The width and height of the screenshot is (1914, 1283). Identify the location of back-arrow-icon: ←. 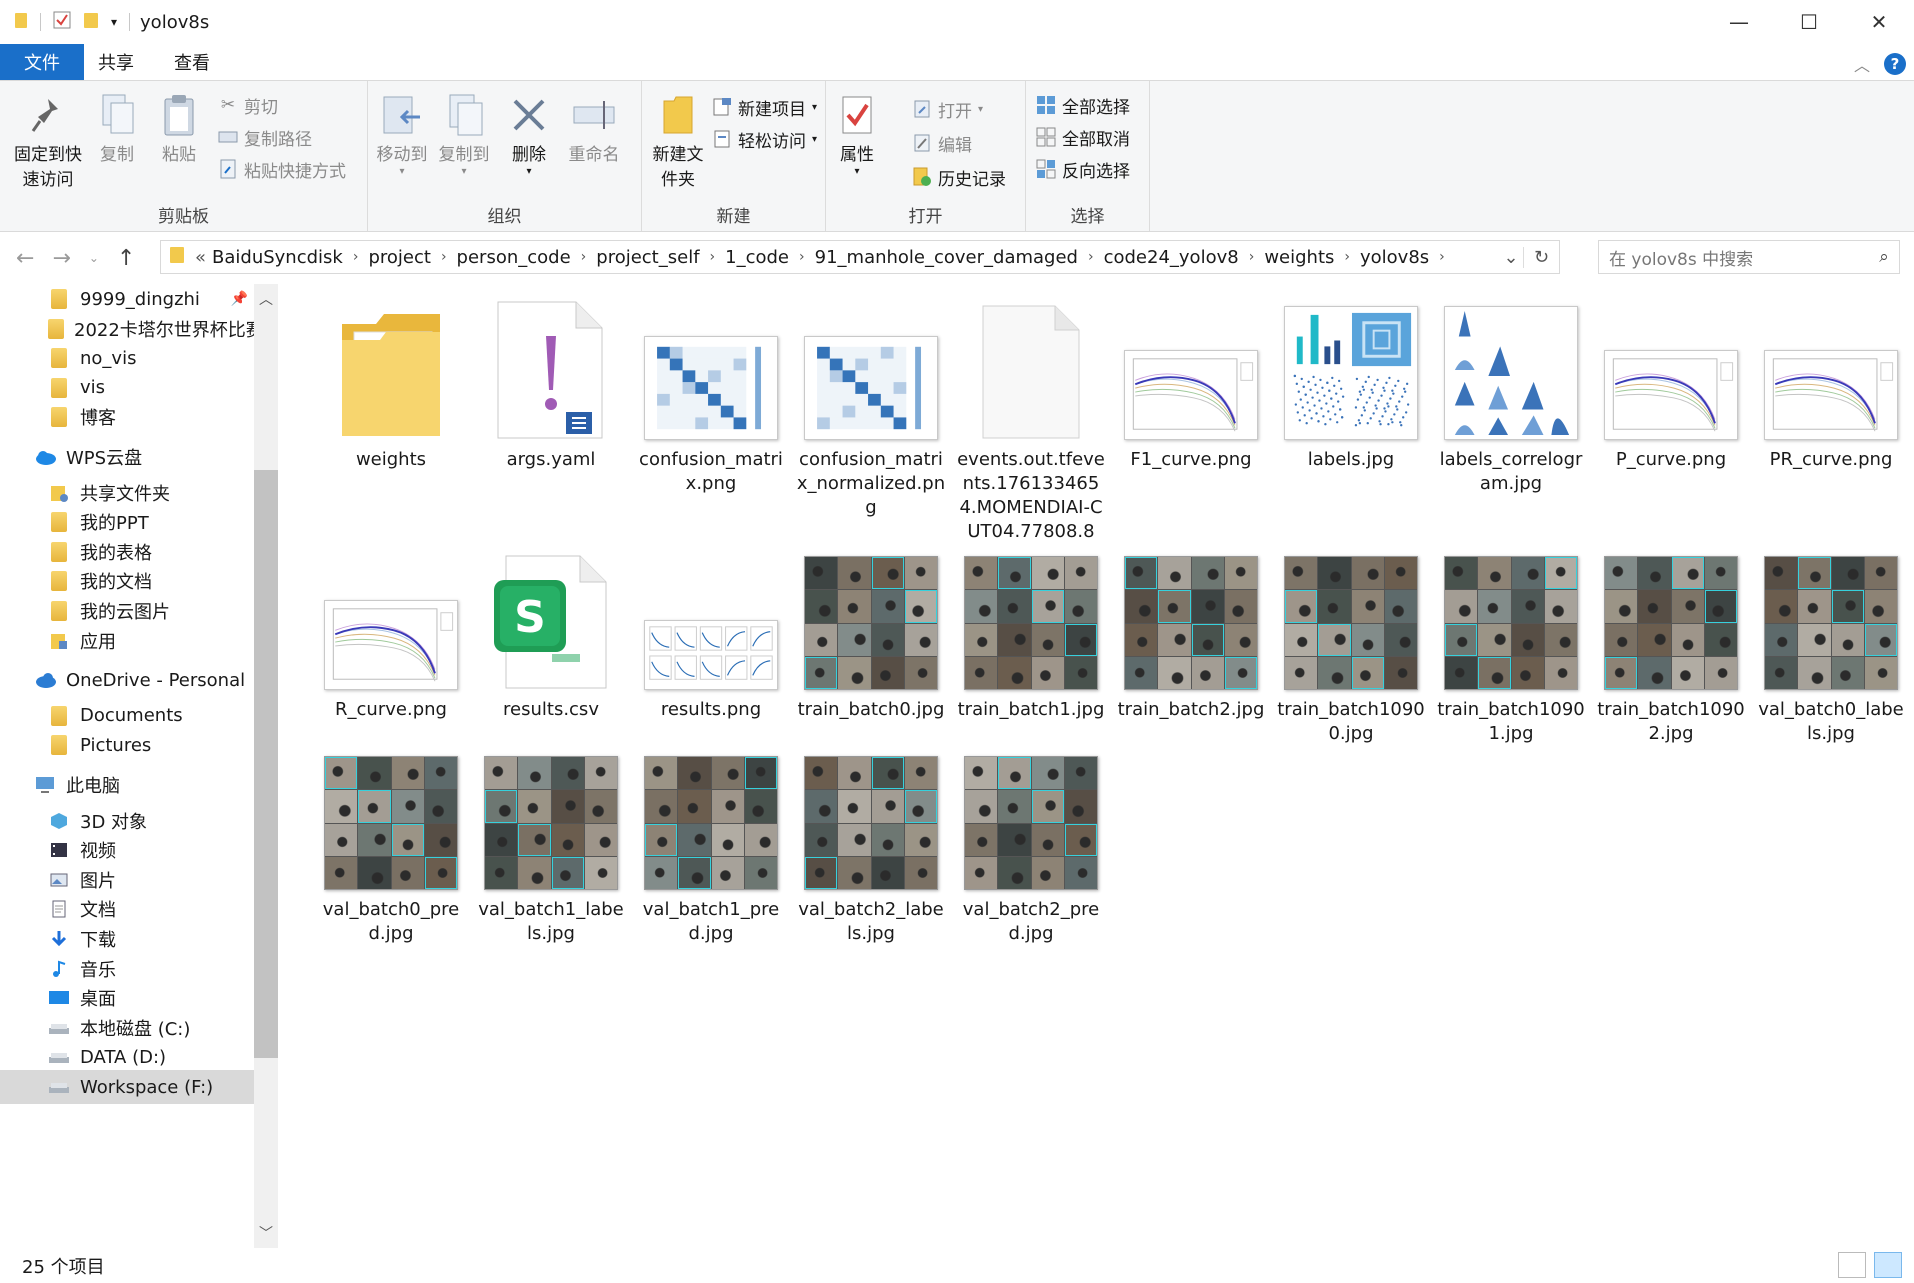
(25, 258).